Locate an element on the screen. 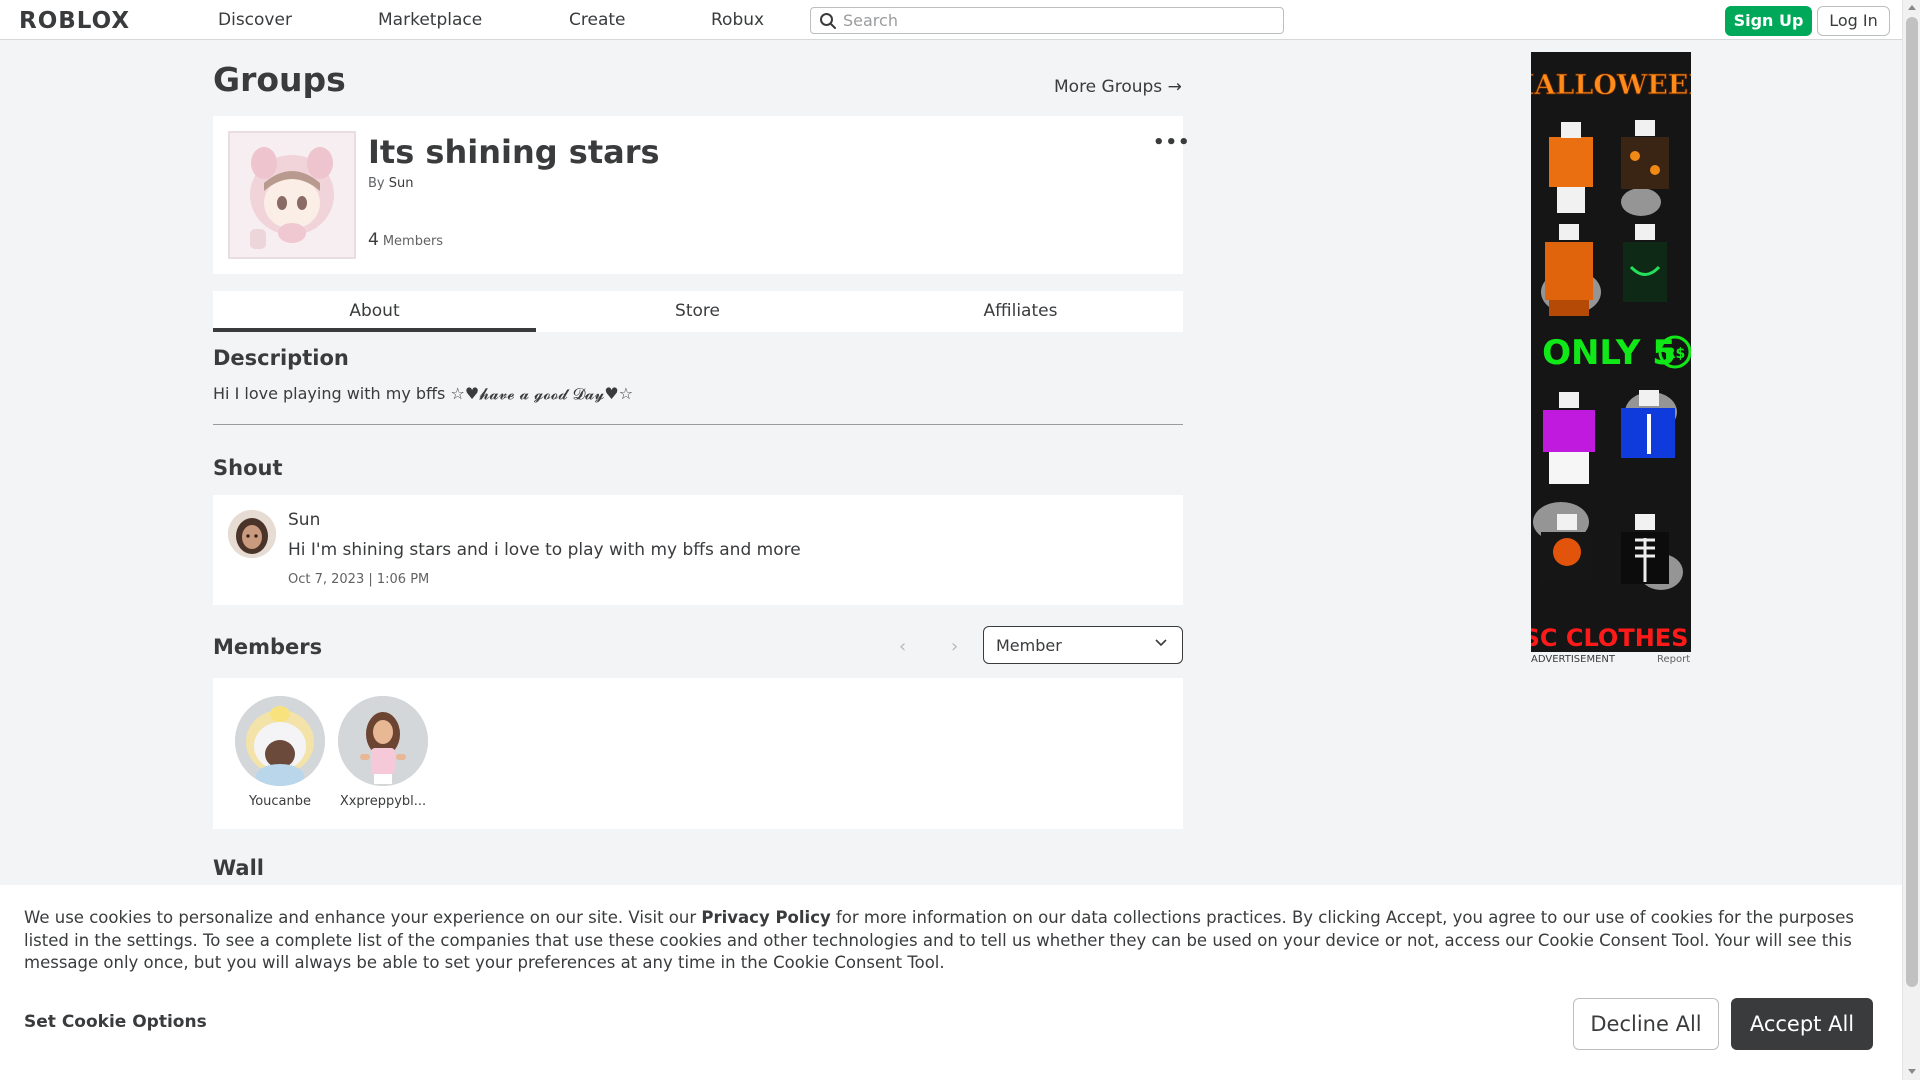 Image resolution: width=1920 pixels, height=1080 pixels. more-options-icon: ••• is located at coordinates (1172, 142).